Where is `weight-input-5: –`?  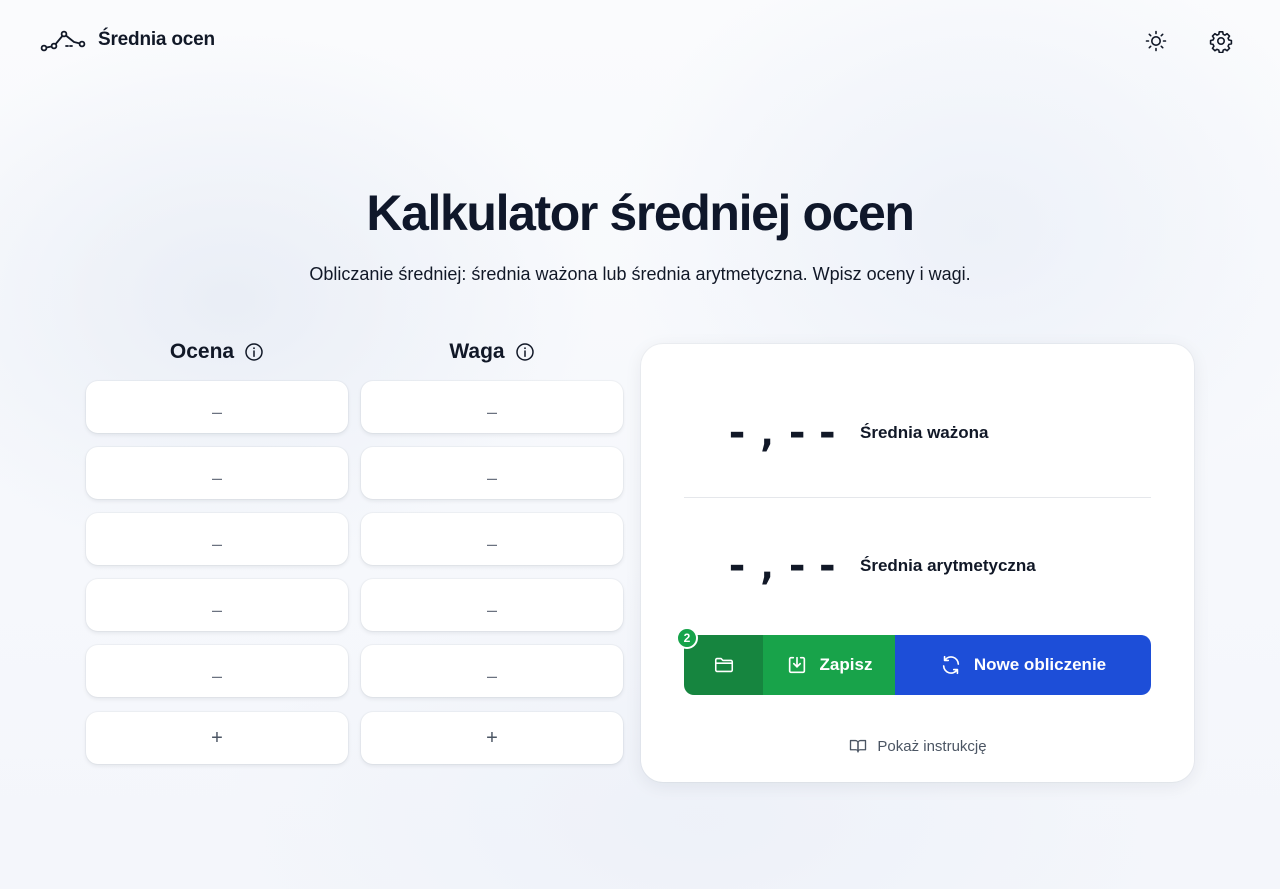 weight-input-5: – is located at coordinates (492, 671).